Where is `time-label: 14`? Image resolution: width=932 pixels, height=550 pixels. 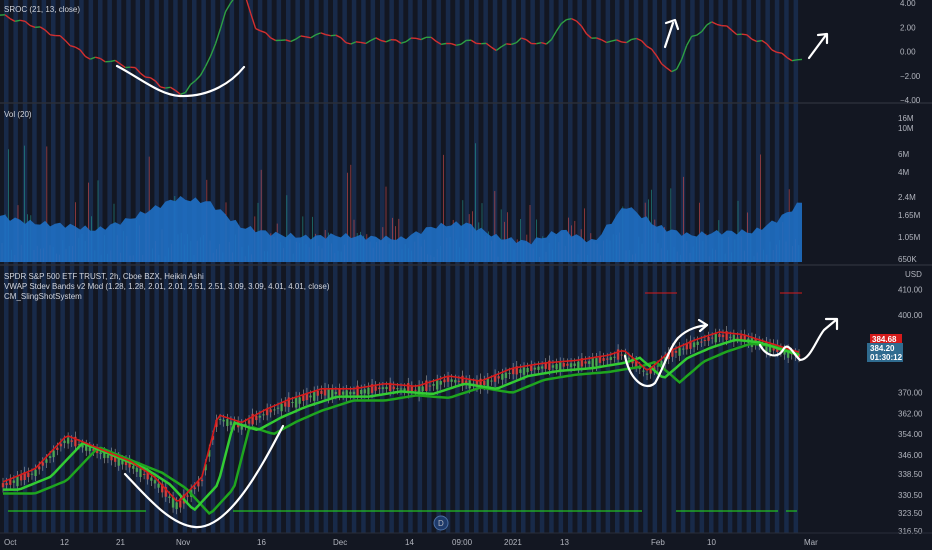 time-label: 14 is located at coordinates (409, 542).